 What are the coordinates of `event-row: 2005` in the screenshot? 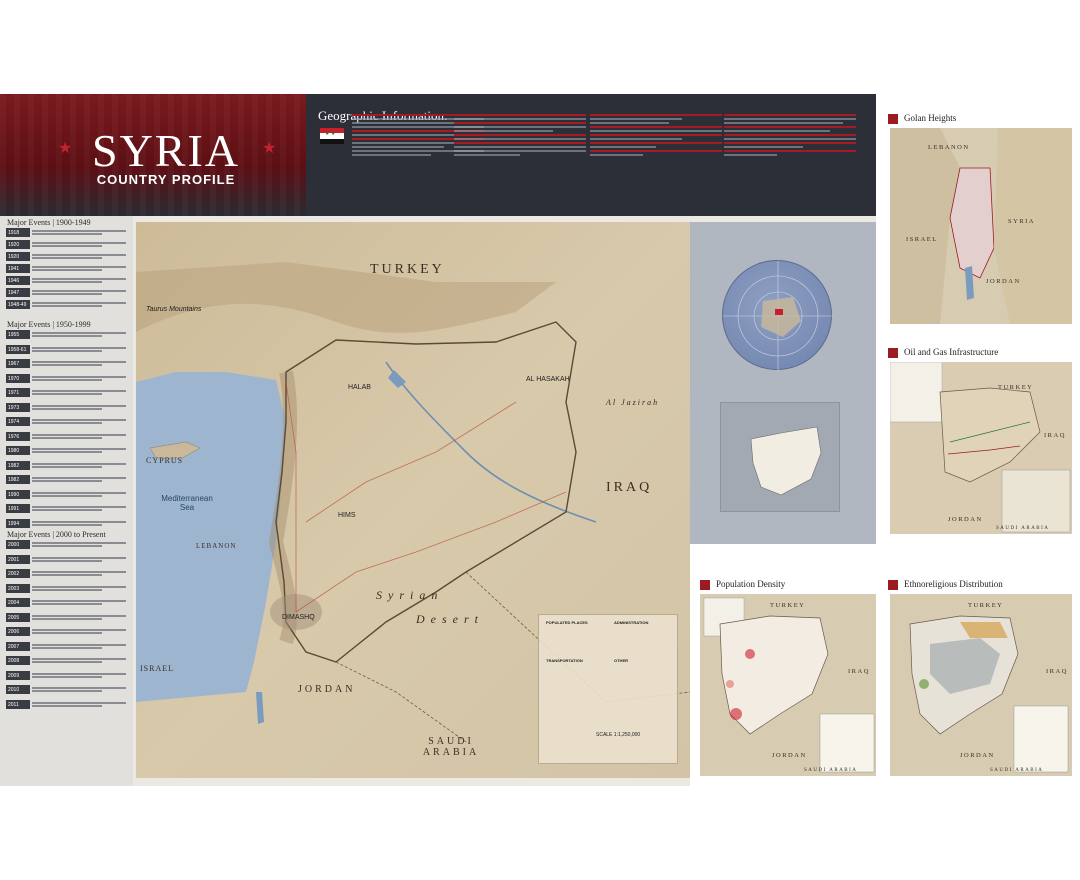 It's located at (67, 617).